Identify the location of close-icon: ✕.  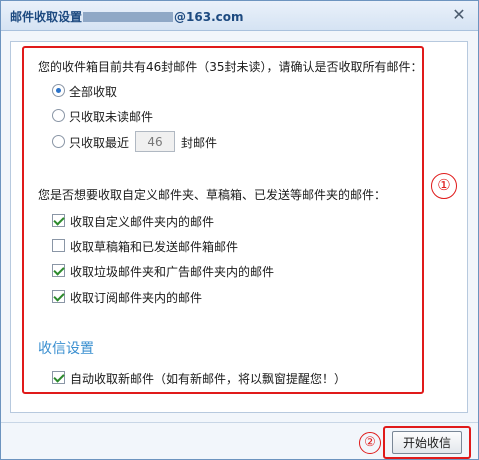
(459, 14).